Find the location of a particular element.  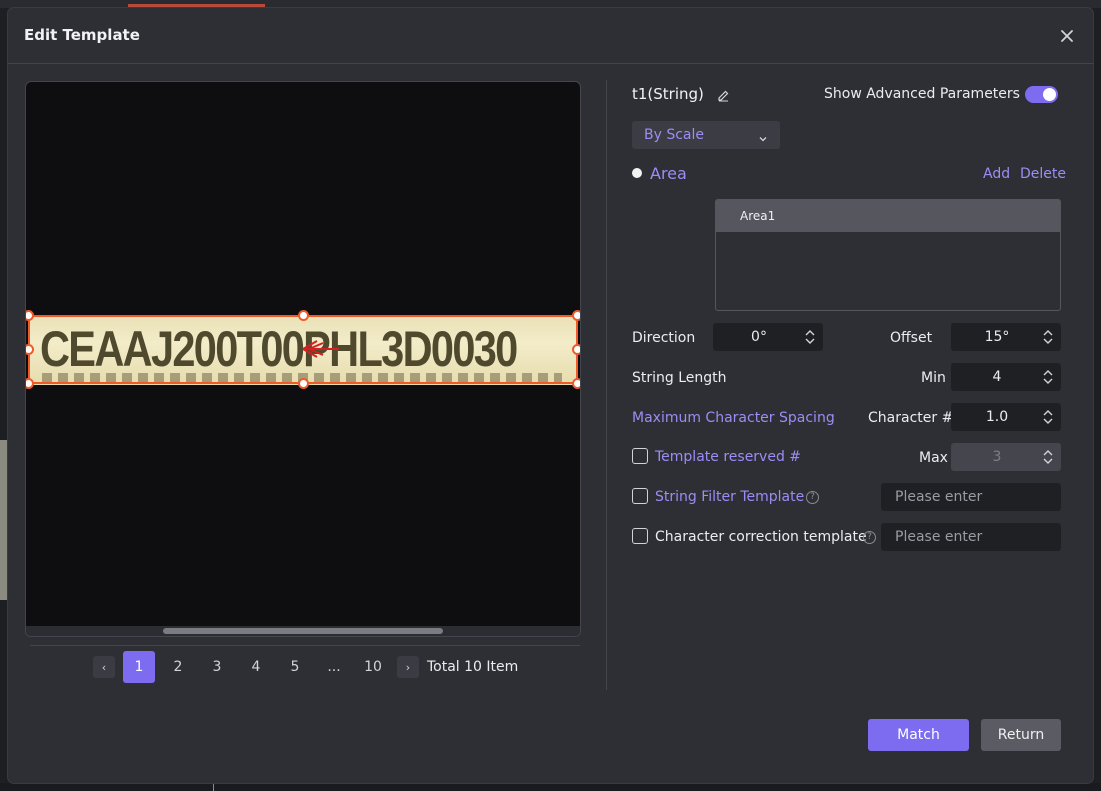

page-10: 10 is located at coordinates (373, 667).